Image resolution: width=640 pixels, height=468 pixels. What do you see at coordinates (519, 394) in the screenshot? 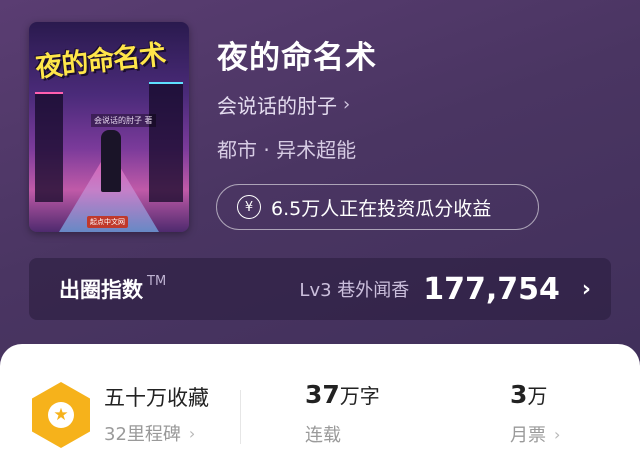
I see `monthly-ticket-number: 3` at bounding box center [519, 394].